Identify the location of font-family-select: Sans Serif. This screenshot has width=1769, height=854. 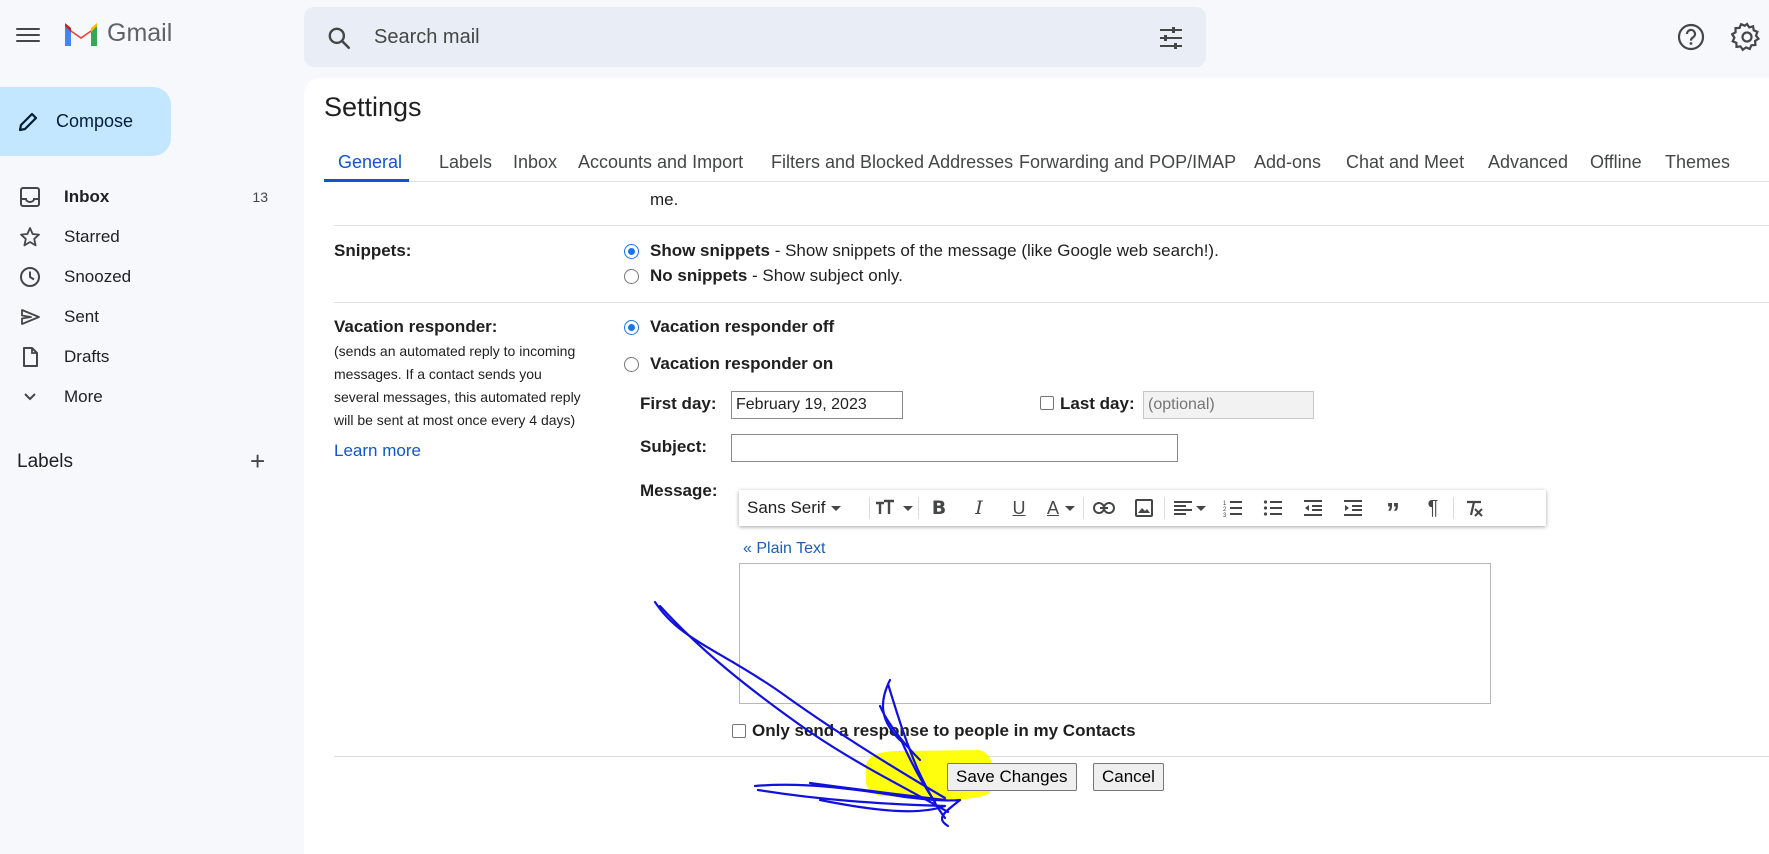
(804, 508).